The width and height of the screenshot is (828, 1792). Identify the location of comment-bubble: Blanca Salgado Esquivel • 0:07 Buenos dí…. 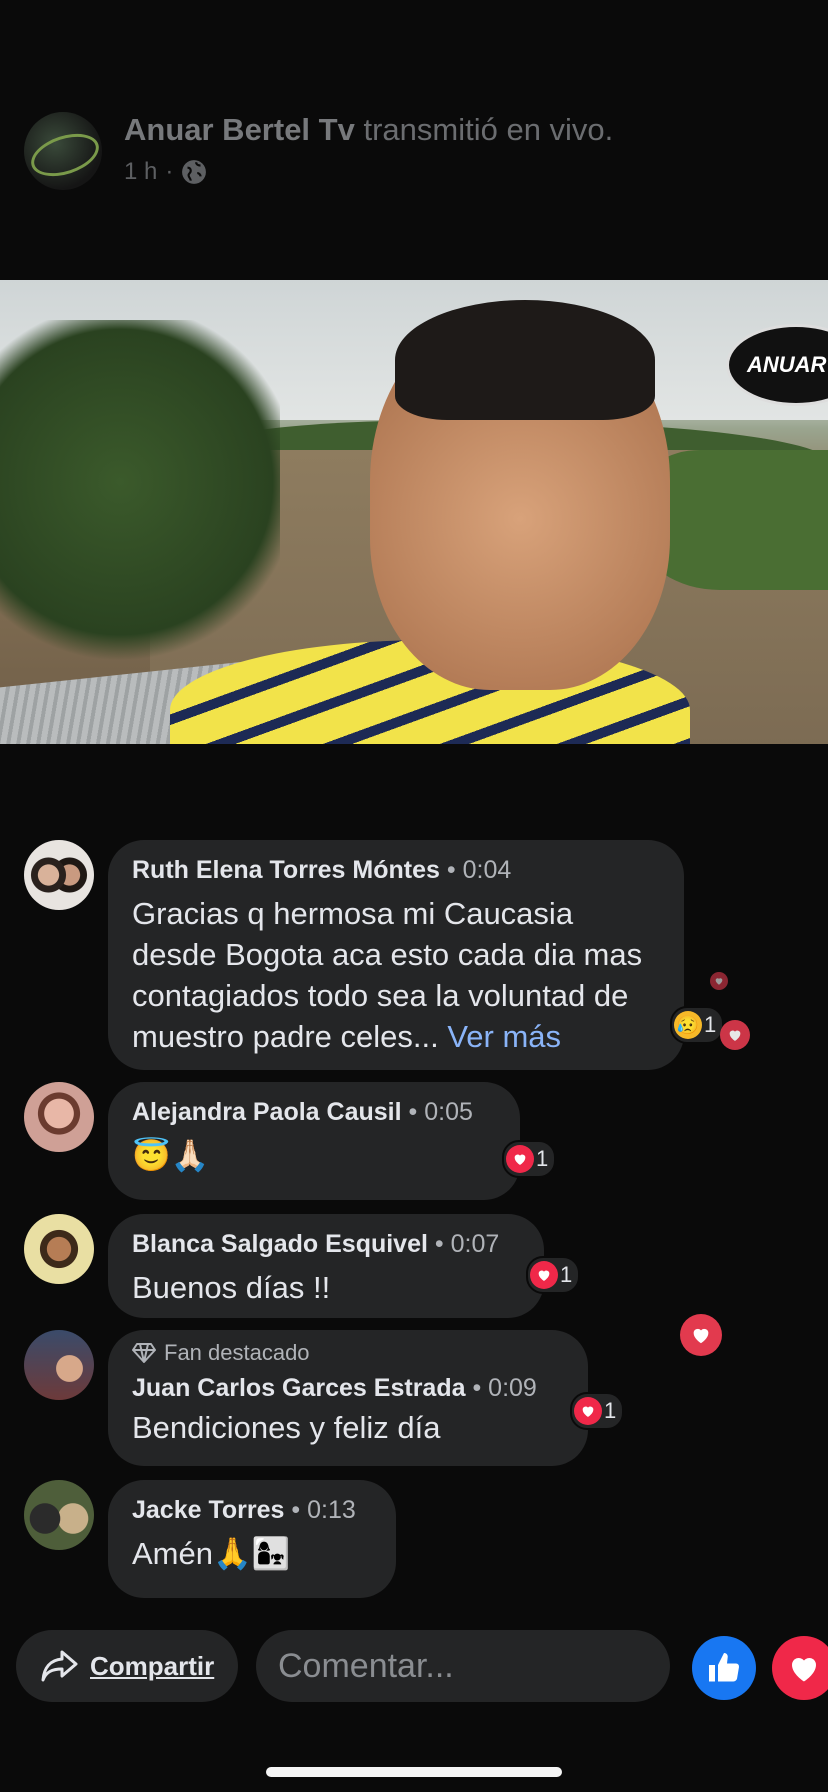
(326, 1266).